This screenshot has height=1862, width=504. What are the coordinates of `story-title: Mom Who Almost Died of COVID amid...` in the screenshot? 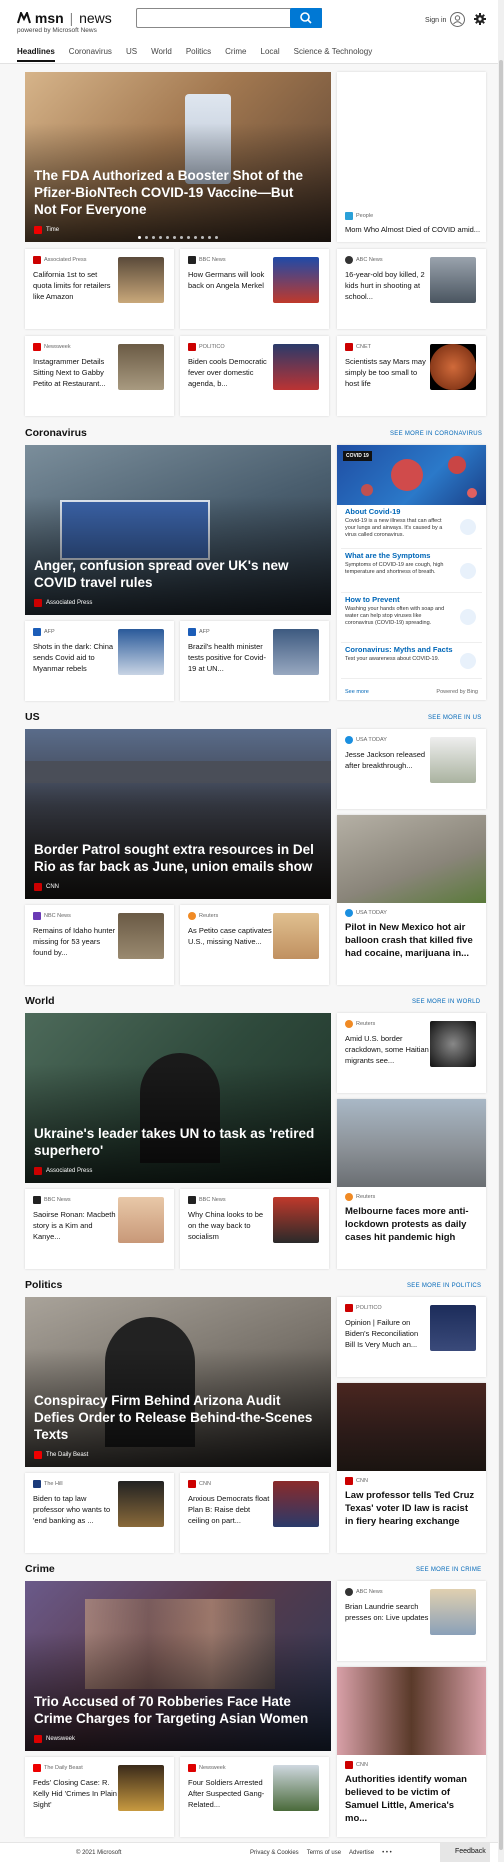 It's located at (412, 229).